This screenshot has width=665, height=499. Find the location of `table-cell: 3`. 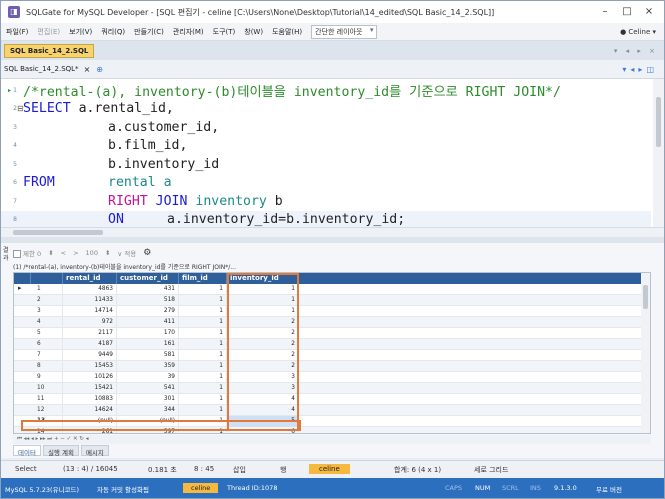

table-cell: 3 is located at coordinates (263, 388).